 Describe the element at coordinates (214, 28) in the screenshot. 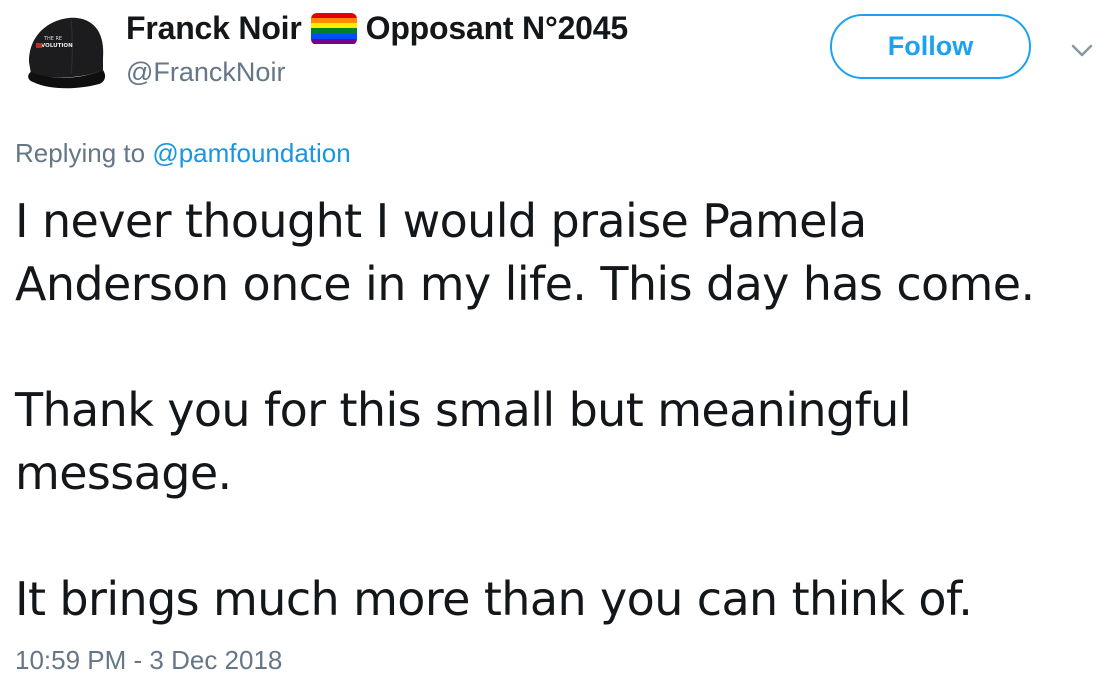

I see `display-name: Franck Noir` at that location.